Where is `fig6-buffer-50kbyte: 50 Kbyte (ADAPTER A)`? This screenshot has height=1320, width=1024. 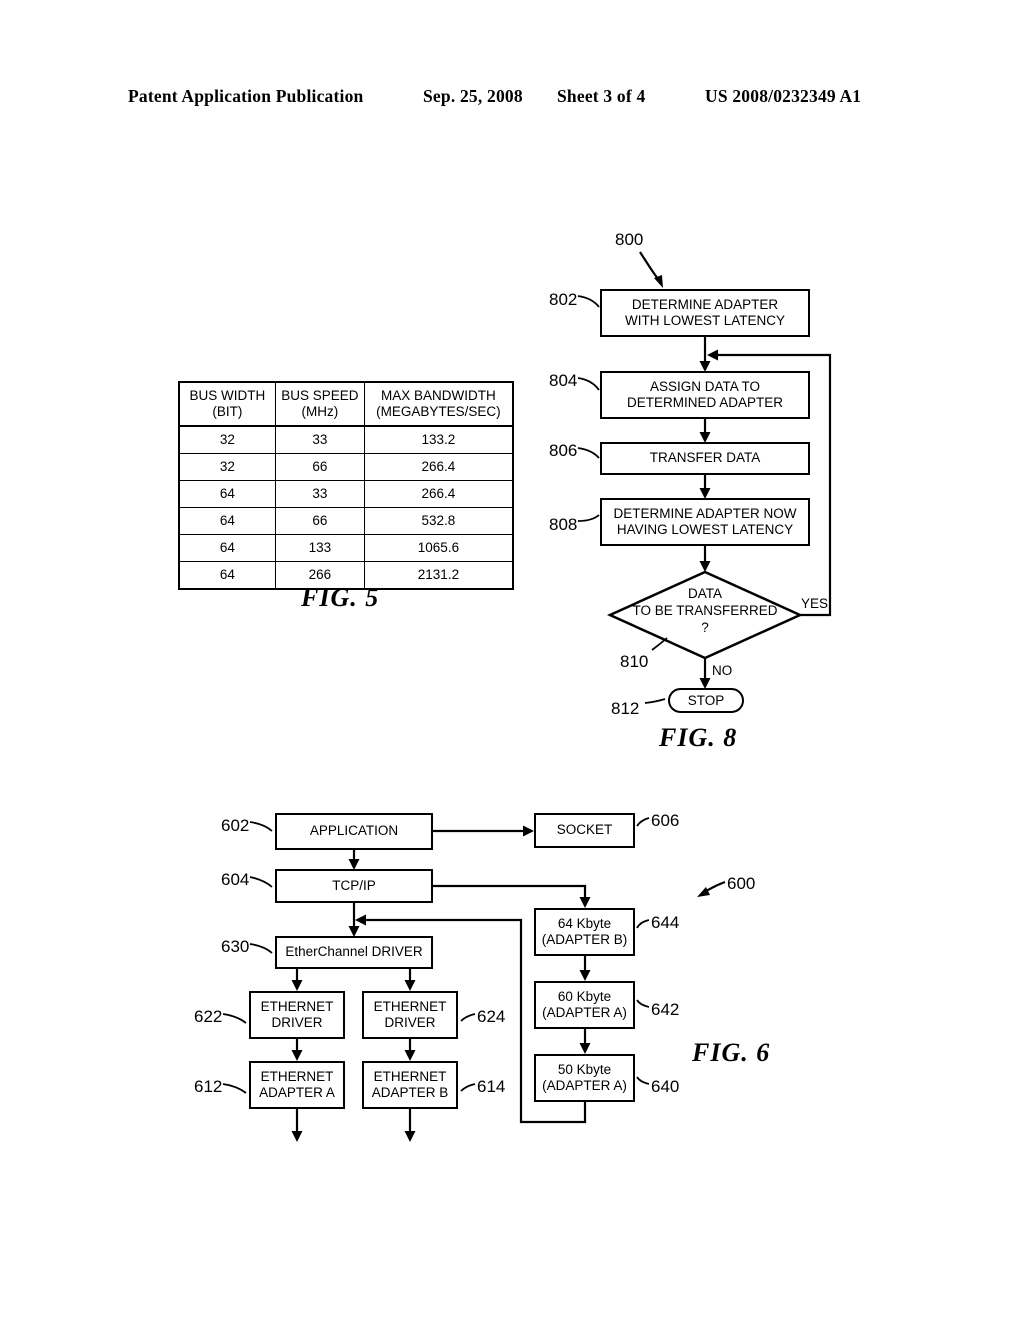 fig6-buffer-50kbyte: 50 Kbyte (ADAPTER A) is located at coordinates (584, 1078).